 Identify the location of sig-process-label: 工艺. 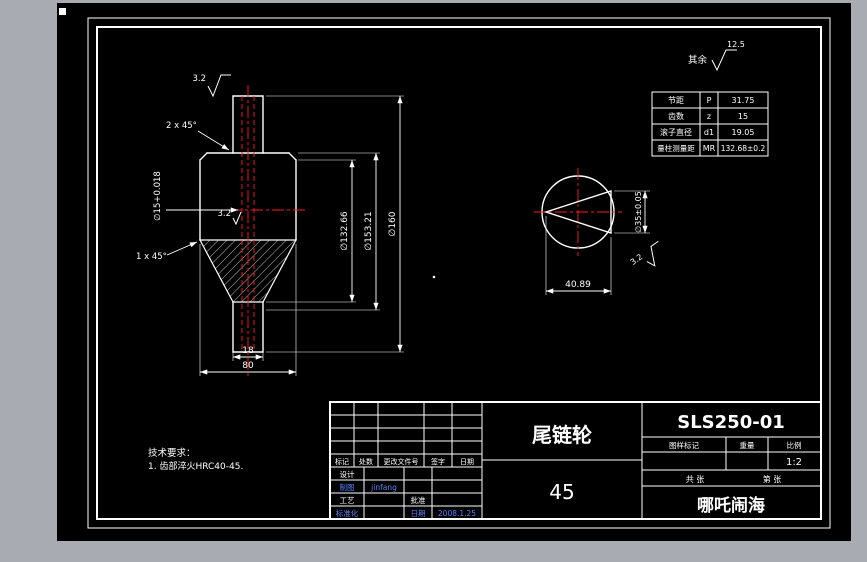
(347, 500).